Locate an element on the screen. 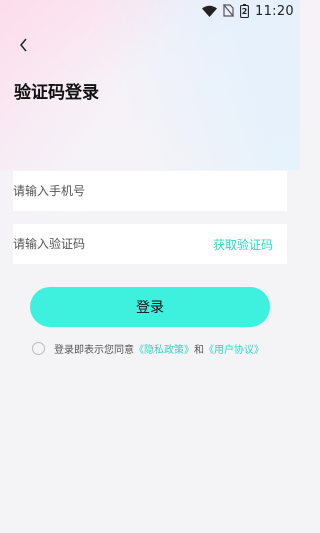  back-button is located at coordinates (24, 46).